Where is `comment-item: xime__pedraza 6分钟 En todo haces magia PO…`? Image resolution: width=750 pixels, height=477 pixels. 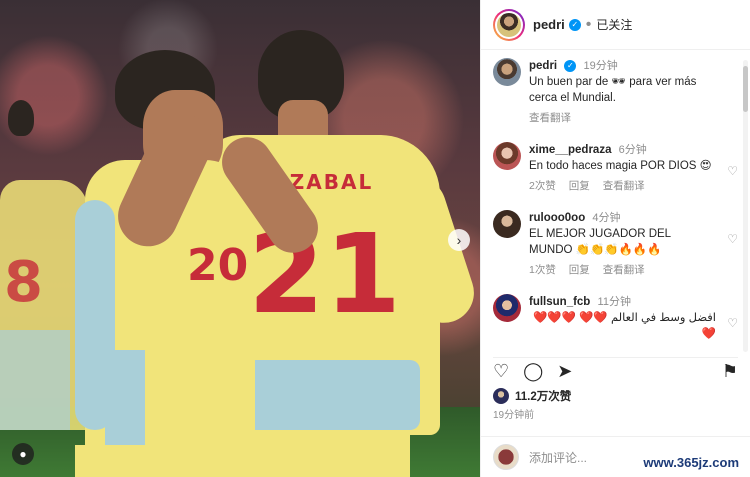 comment-item: xime__pedraza 6分钟 En todo haces magia PO… is located at coordinates (615, 168).